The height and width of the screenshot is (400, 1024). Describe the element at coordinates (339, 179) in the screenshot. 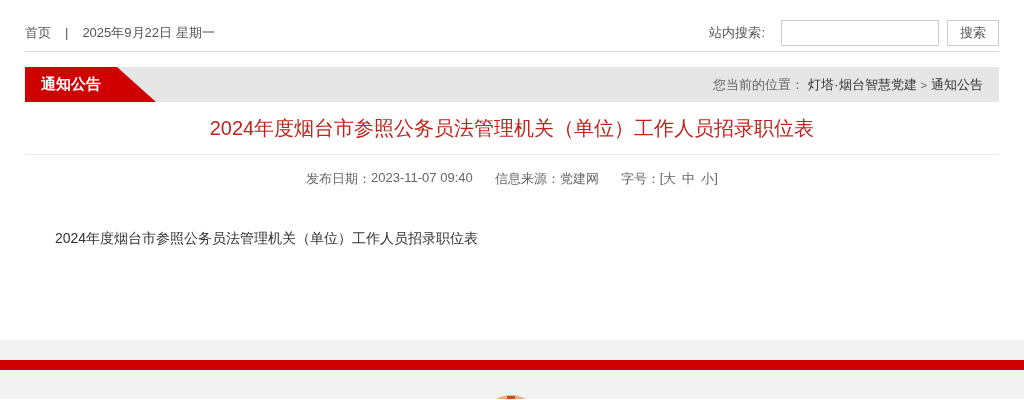

I see `meta-label: 发布日期：` at that location.